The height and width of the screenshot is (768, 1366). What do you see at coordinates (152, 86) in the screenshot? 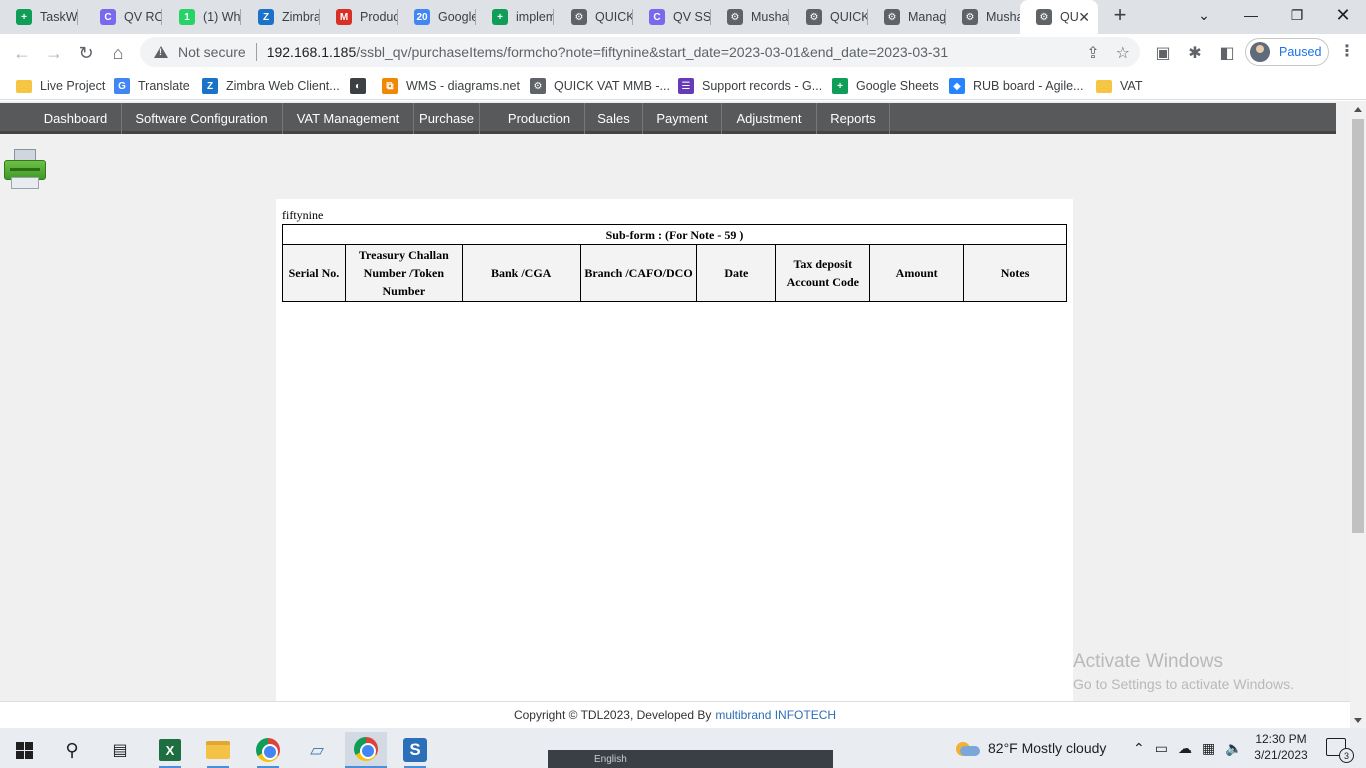
I see `bookmark-item: G Translate` at bounding box center [152, 86].